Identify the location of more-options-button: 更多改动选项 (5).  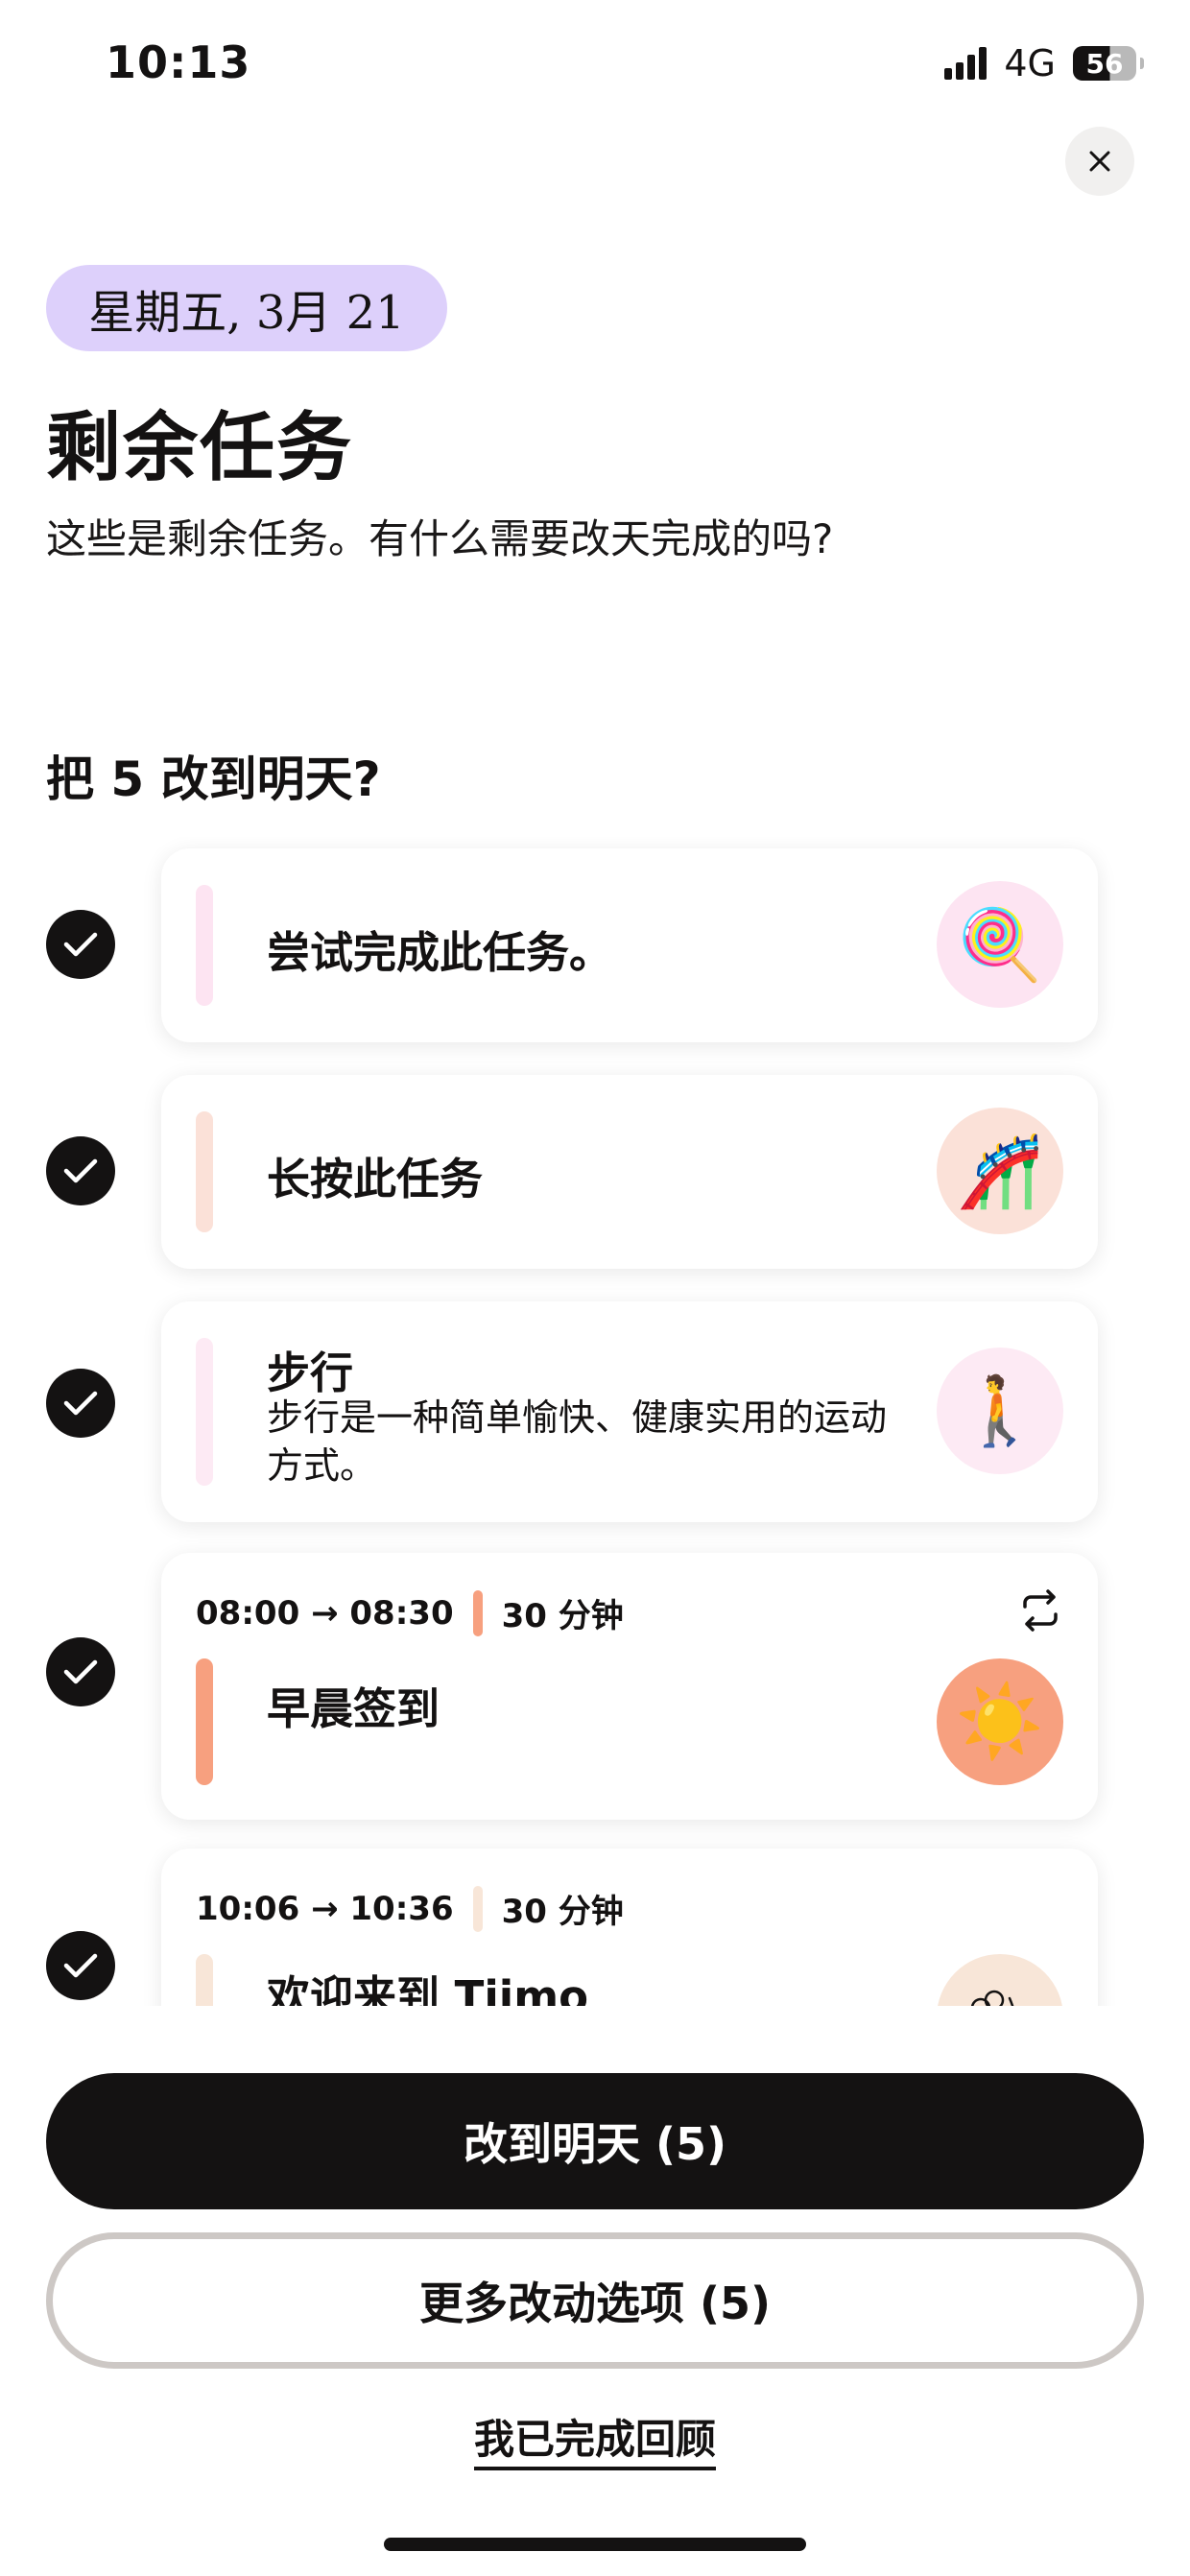
(595, 2300).